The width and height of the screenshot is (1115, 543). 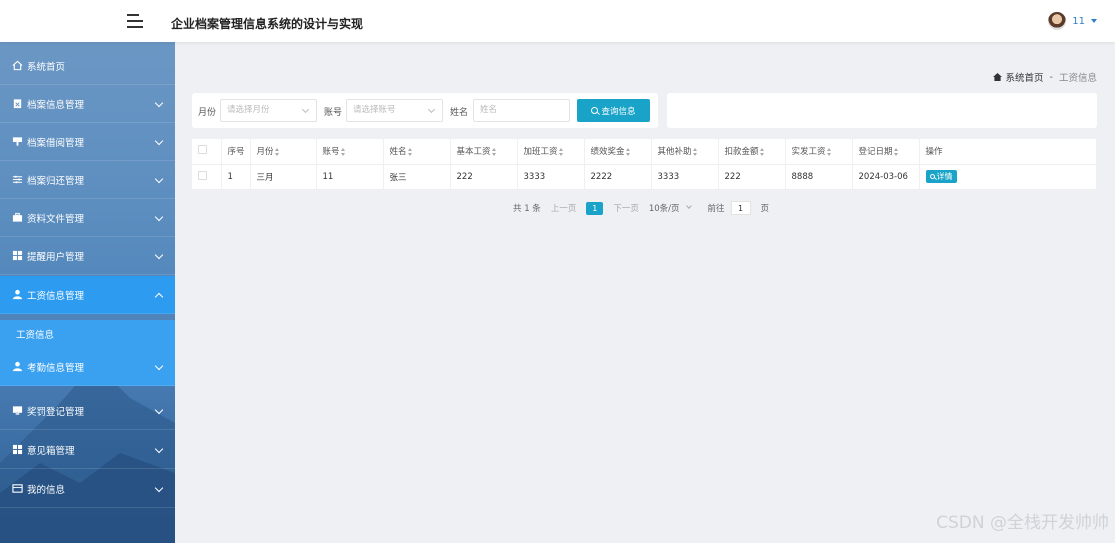 I want to click on breadcrumb-home: 系统首页, so click(x=1025, y=77).